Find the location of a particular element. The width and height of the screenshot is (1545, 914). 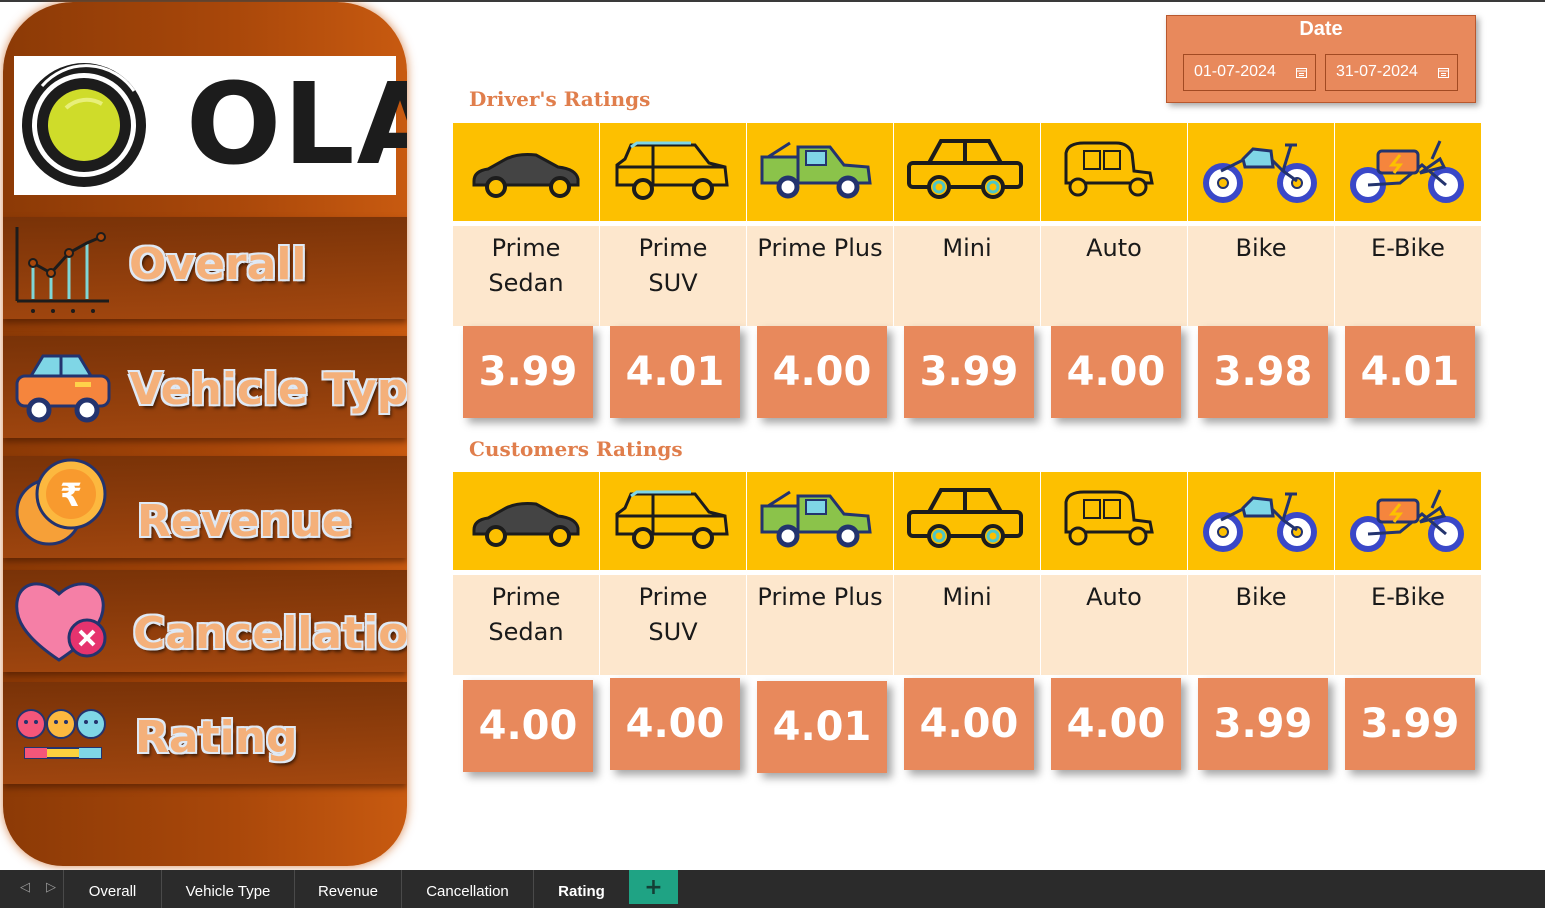

tab-overall: Overall is located at coordinates (112, 889).